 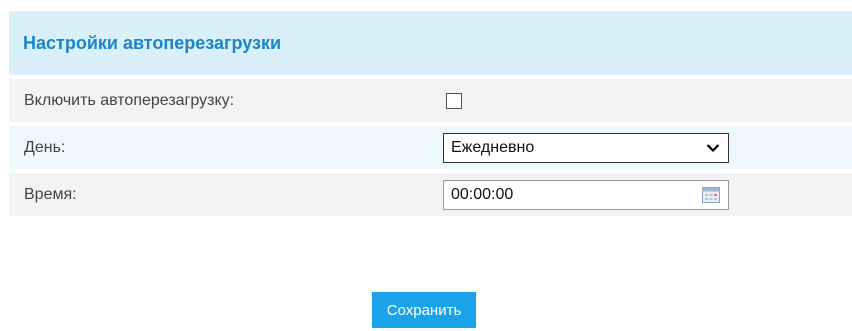 What do you see at coordinates (454, 100) in the screenshot?
I see `enable-reboot-checkbox` at bounding box center [454, 100].